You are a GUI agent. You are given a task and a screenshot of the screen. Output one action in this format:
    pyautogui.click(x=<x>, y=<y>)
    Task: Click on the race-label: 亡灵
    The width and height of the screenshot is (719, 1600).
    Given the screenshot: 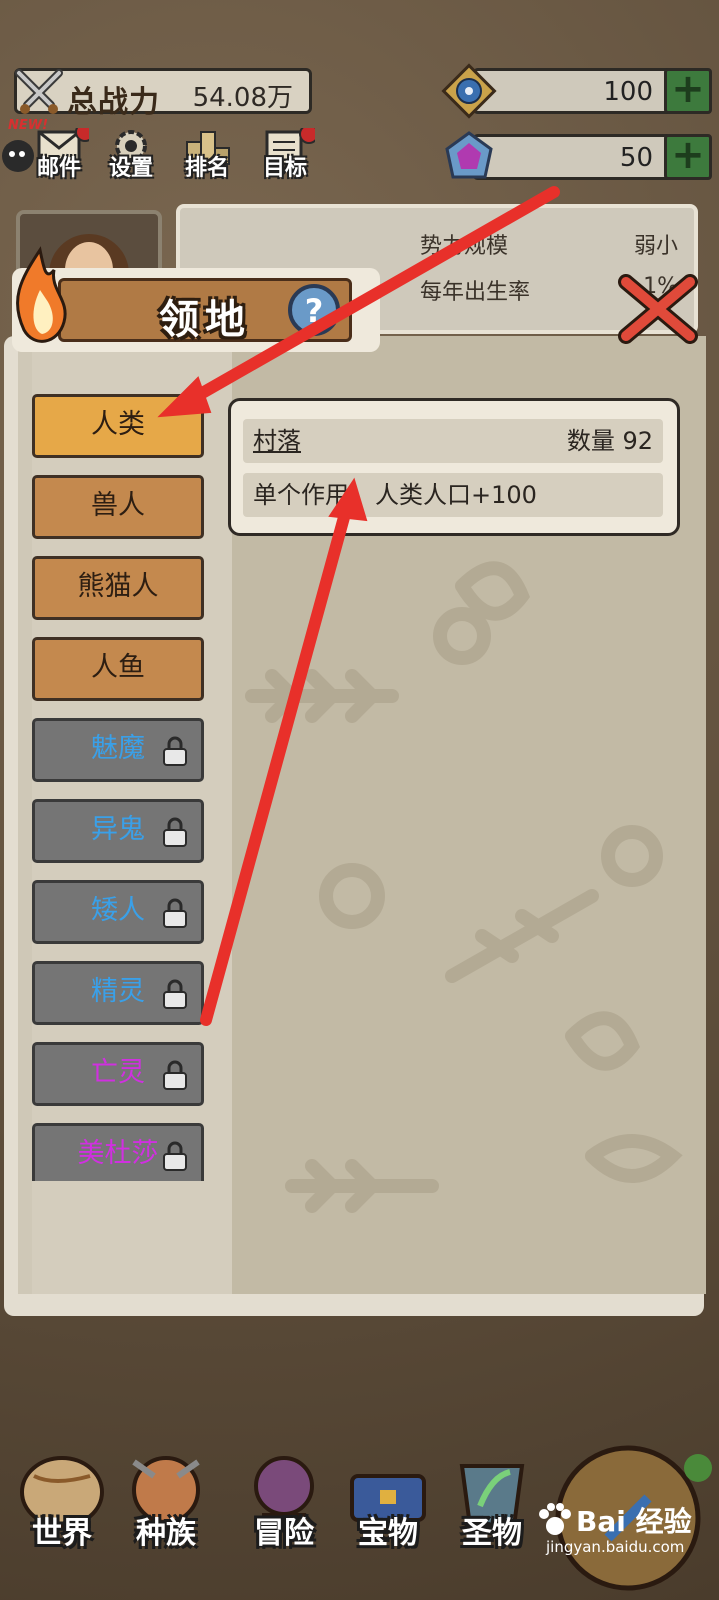 What is the action you would take?
    pyautogui.click(x=118, y=1072)
    